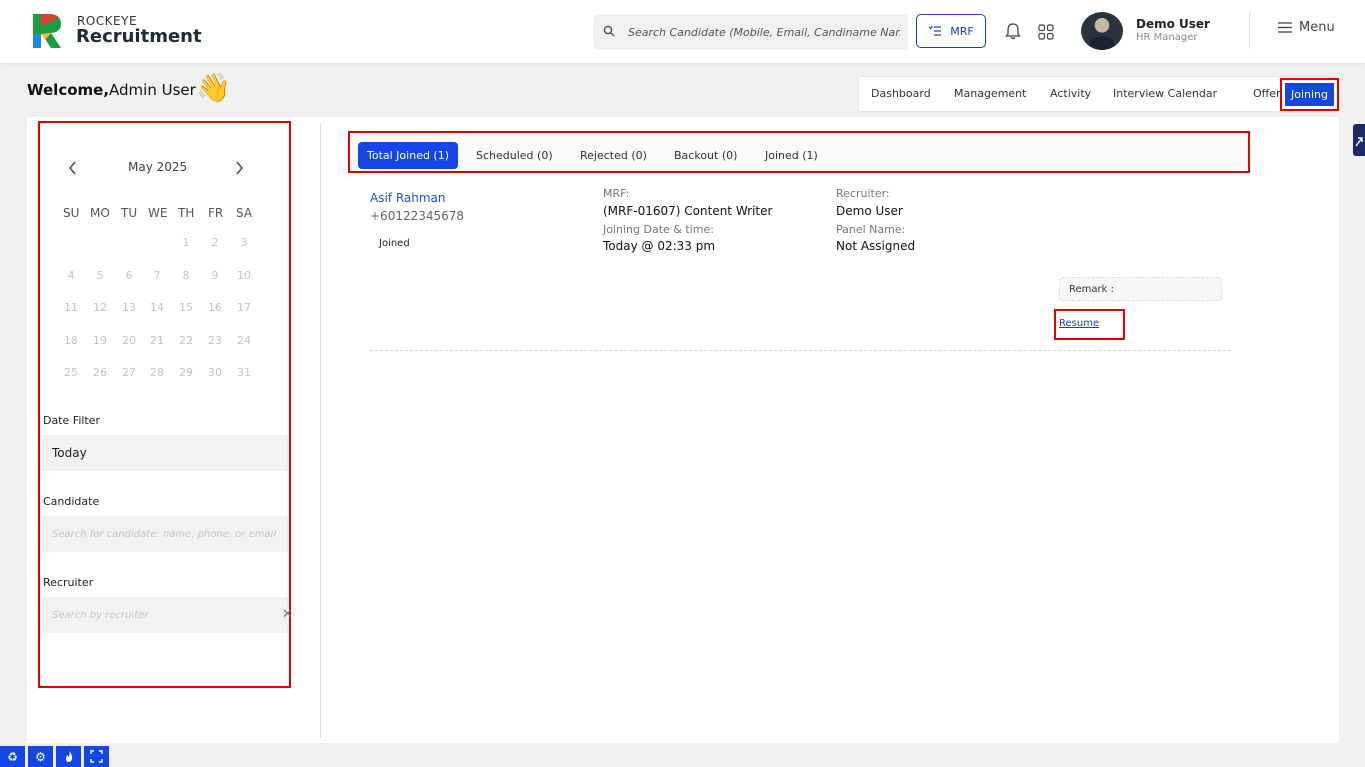 The image size is (1365, 767). I want to click on calendar-day: 3, so click(244, 242).